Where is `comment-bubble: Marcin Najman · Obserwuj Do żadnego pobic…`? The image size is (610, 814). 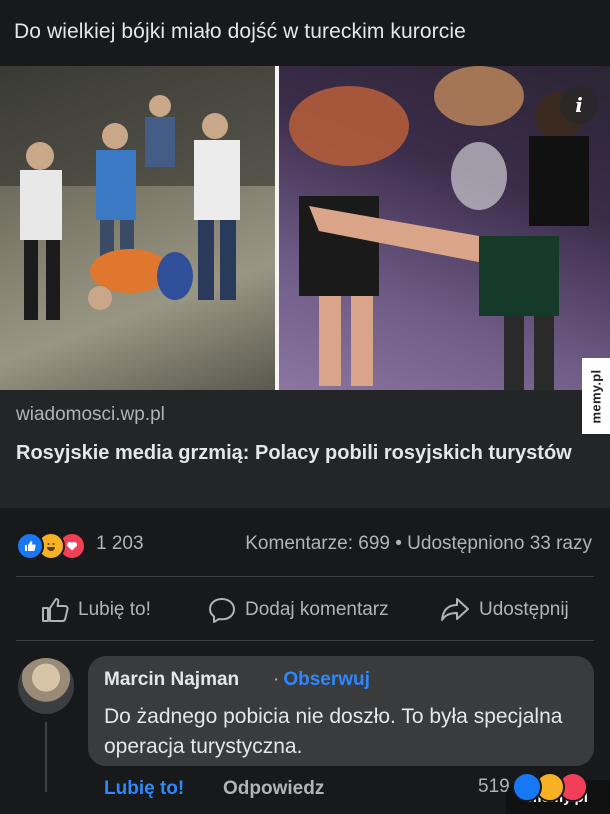
comment-bubble: Marcin Najman · Obserwuj Do żadnego pobic… is located at coordinates (341, 711).